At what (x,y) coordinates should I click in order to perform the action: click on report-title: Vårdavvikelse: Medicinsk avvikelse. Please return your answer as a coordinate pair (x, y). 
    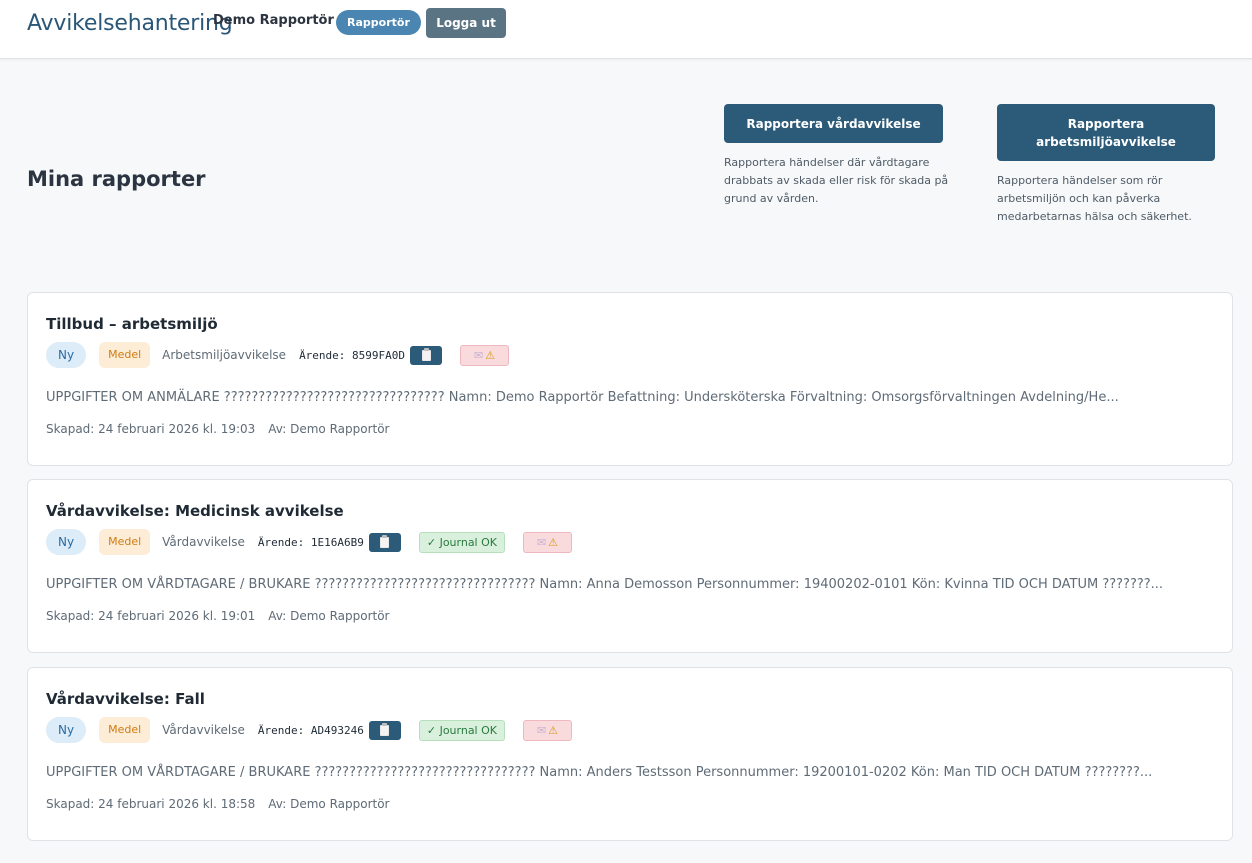
    Looking at the image, I should click on (195, 511).